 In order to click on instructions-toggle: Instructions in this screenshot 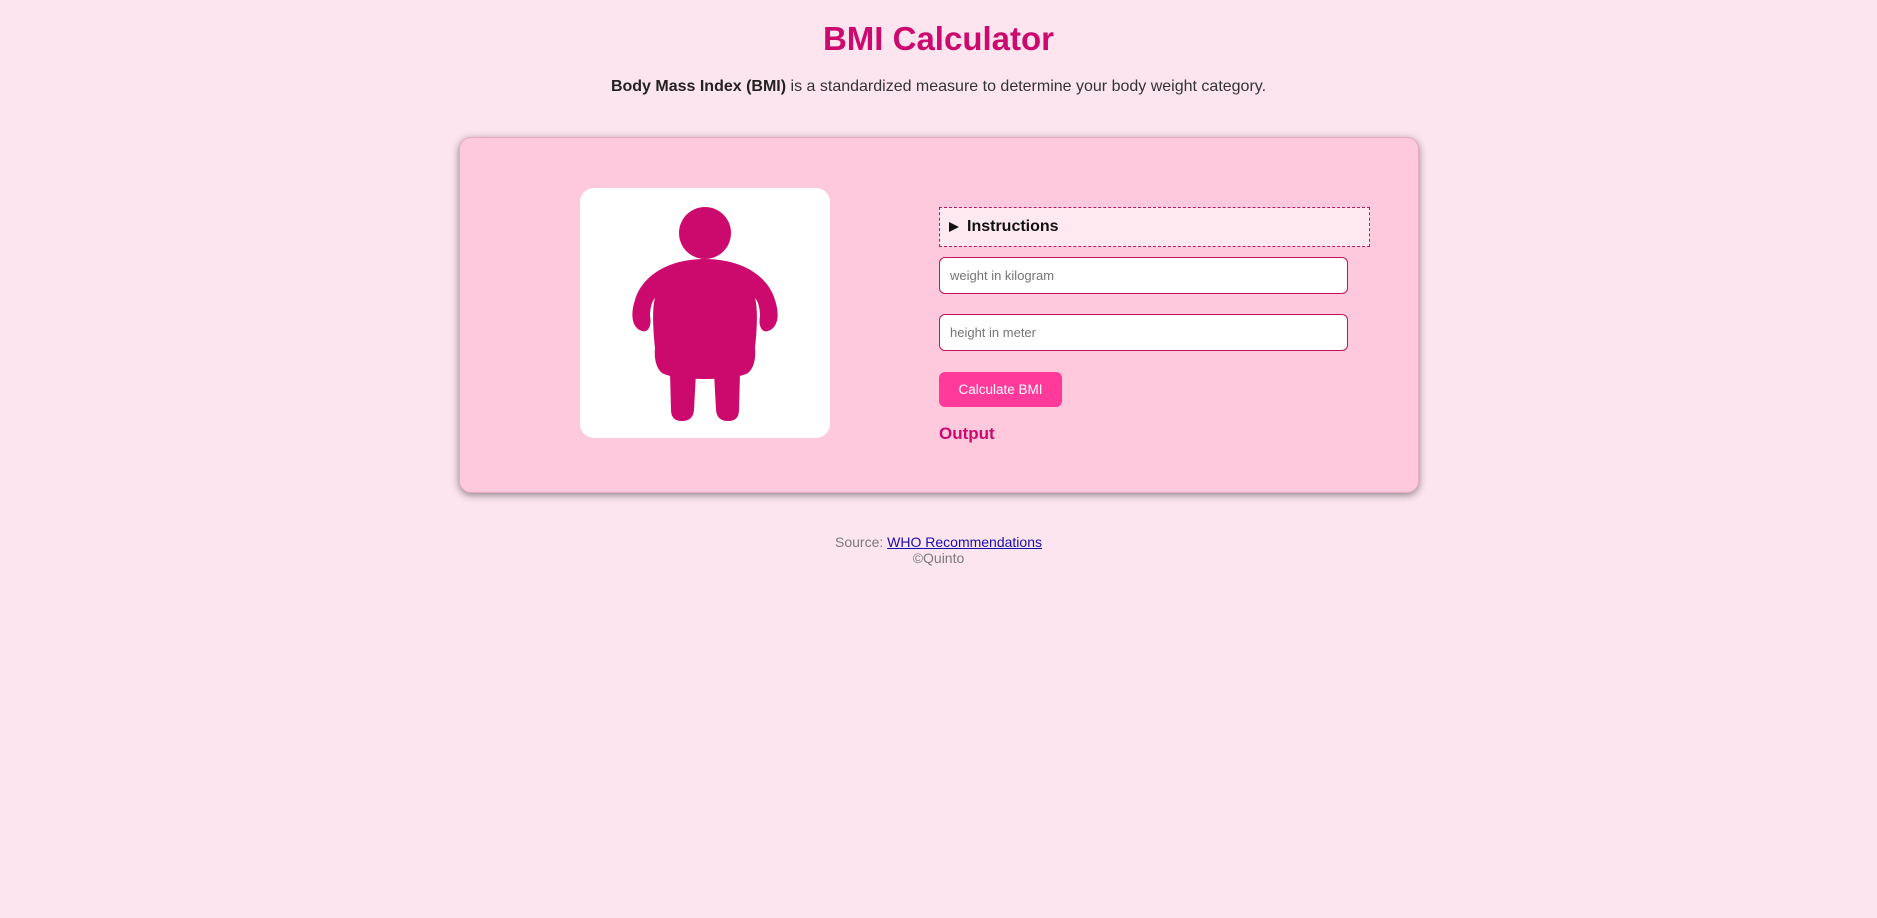, I will do `click(1154, 227)`.